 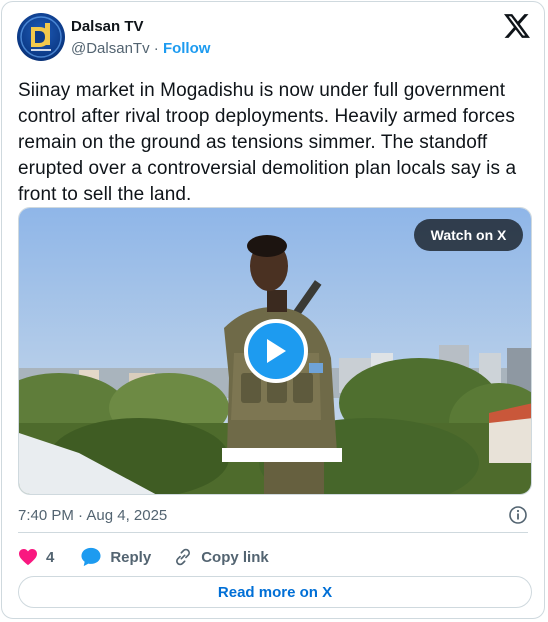 What do you see at coordinates (183, 557) in the screenshot?
I see `link-icon` at bounding box center [183, 557].